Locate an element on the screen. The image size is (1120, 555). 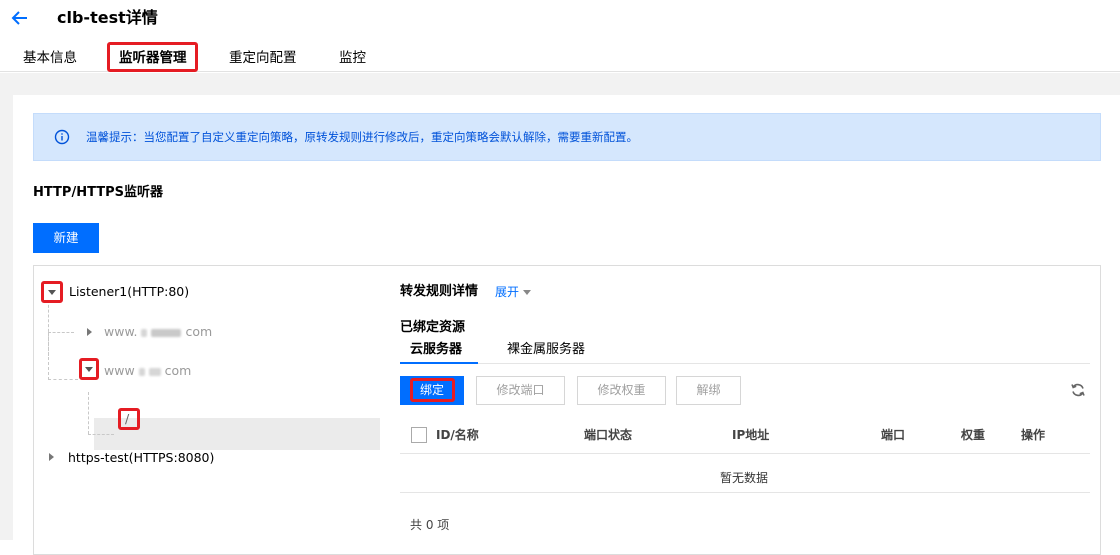
tab-redirect-config: 重定向配置 is located at coordinates (263, 58).